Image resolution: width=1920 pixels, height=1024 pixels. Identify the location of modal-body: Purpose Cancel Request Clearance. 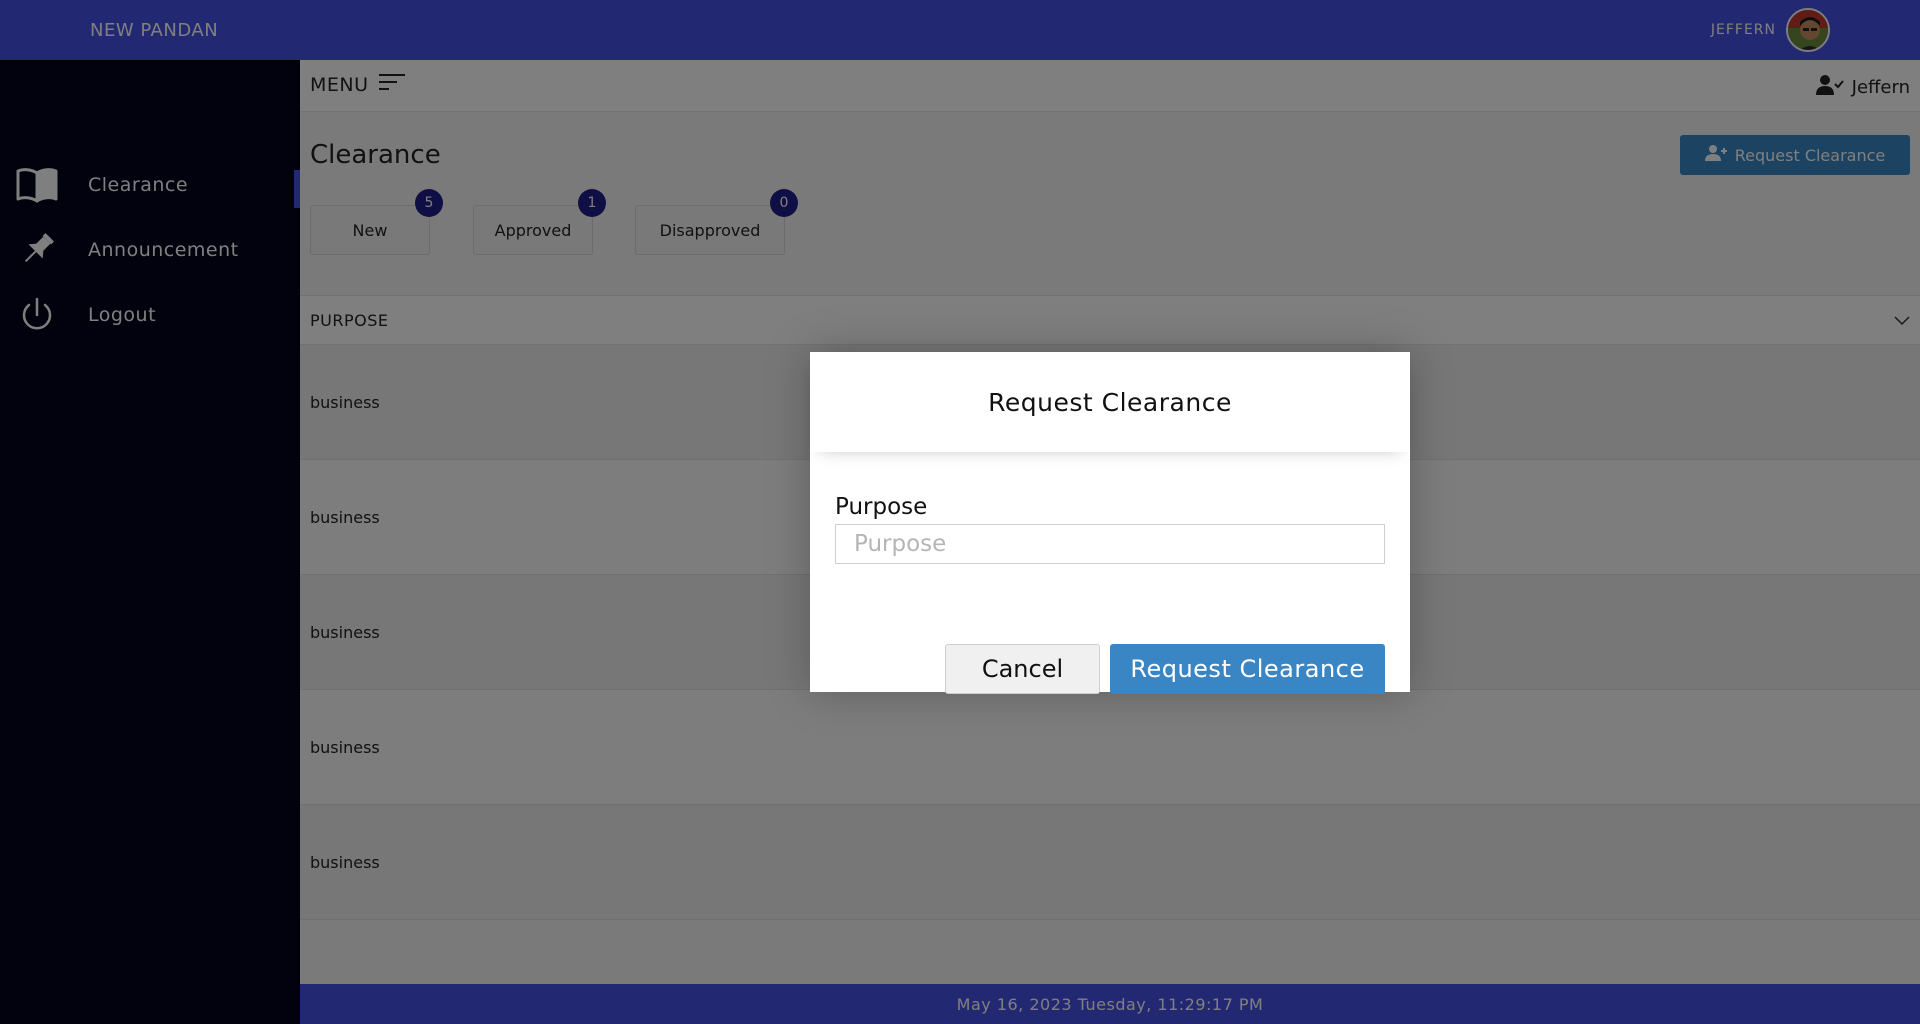
(1110, 594).